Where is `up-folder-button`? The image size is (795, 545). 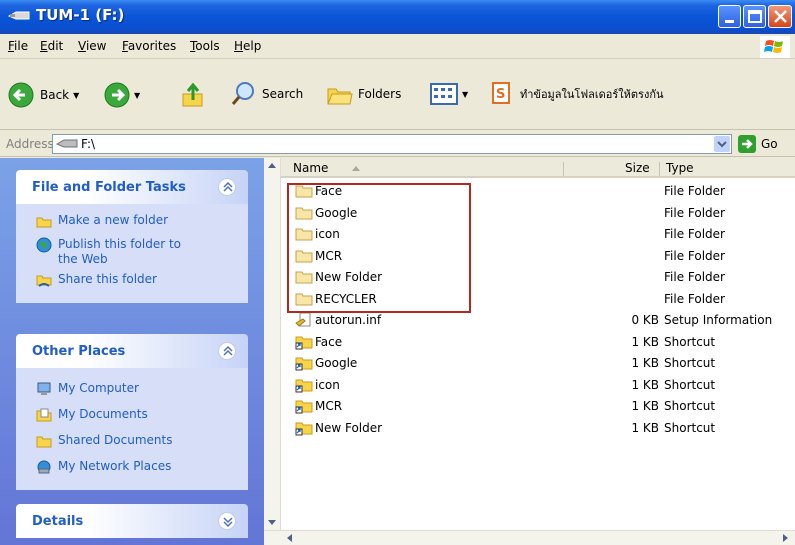
up-folder-button is located at coordinates (195, 95).